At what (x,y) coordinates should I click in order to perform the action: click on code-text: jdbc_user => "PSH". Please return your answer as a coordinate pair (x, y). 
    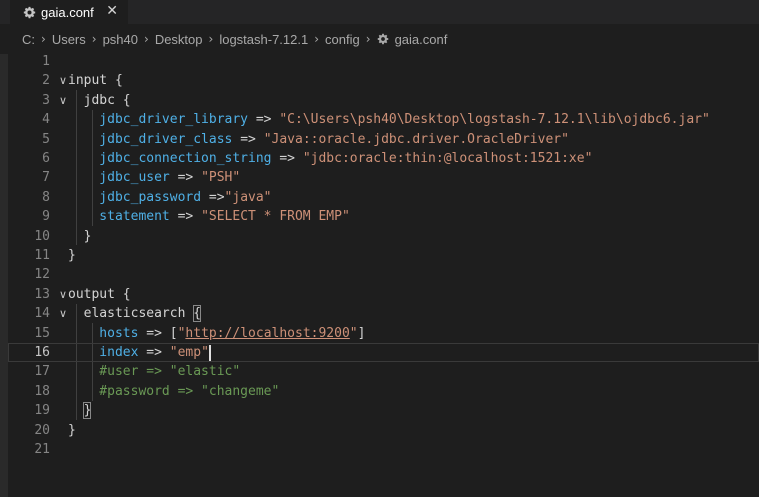
    Looking at the image, I should click on (154, 177).